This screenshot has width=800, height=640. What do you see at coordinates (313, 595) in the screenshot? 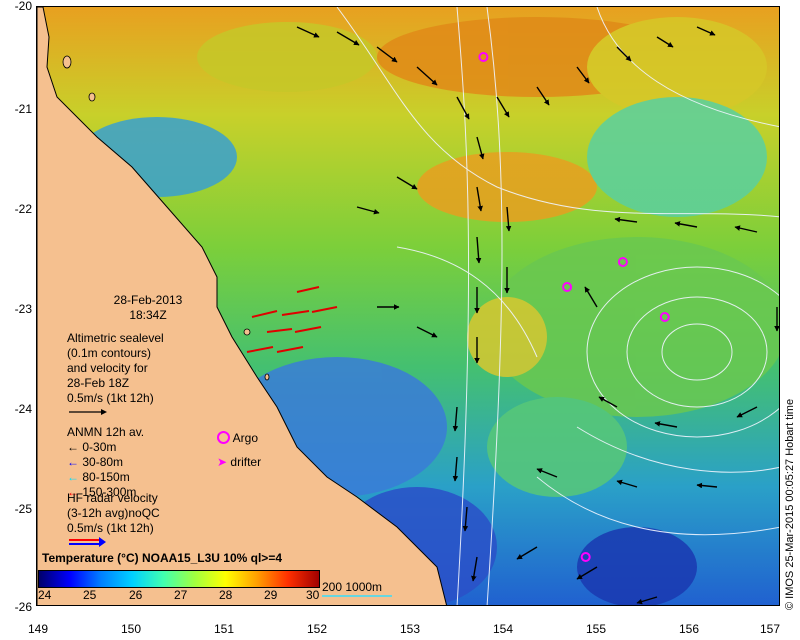
I see `colorbar-tick: 30` at bounding box center [313, 595].